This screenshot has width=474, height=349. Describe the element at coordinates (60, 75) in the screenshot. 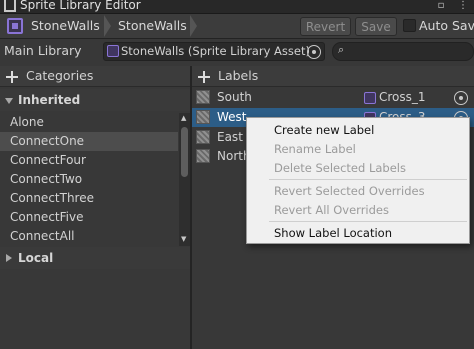

I see `categories-title: Categories` at that location.